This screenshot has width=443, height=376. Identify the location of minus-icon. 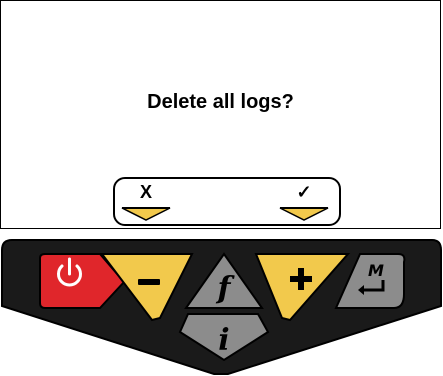
(149, 282).